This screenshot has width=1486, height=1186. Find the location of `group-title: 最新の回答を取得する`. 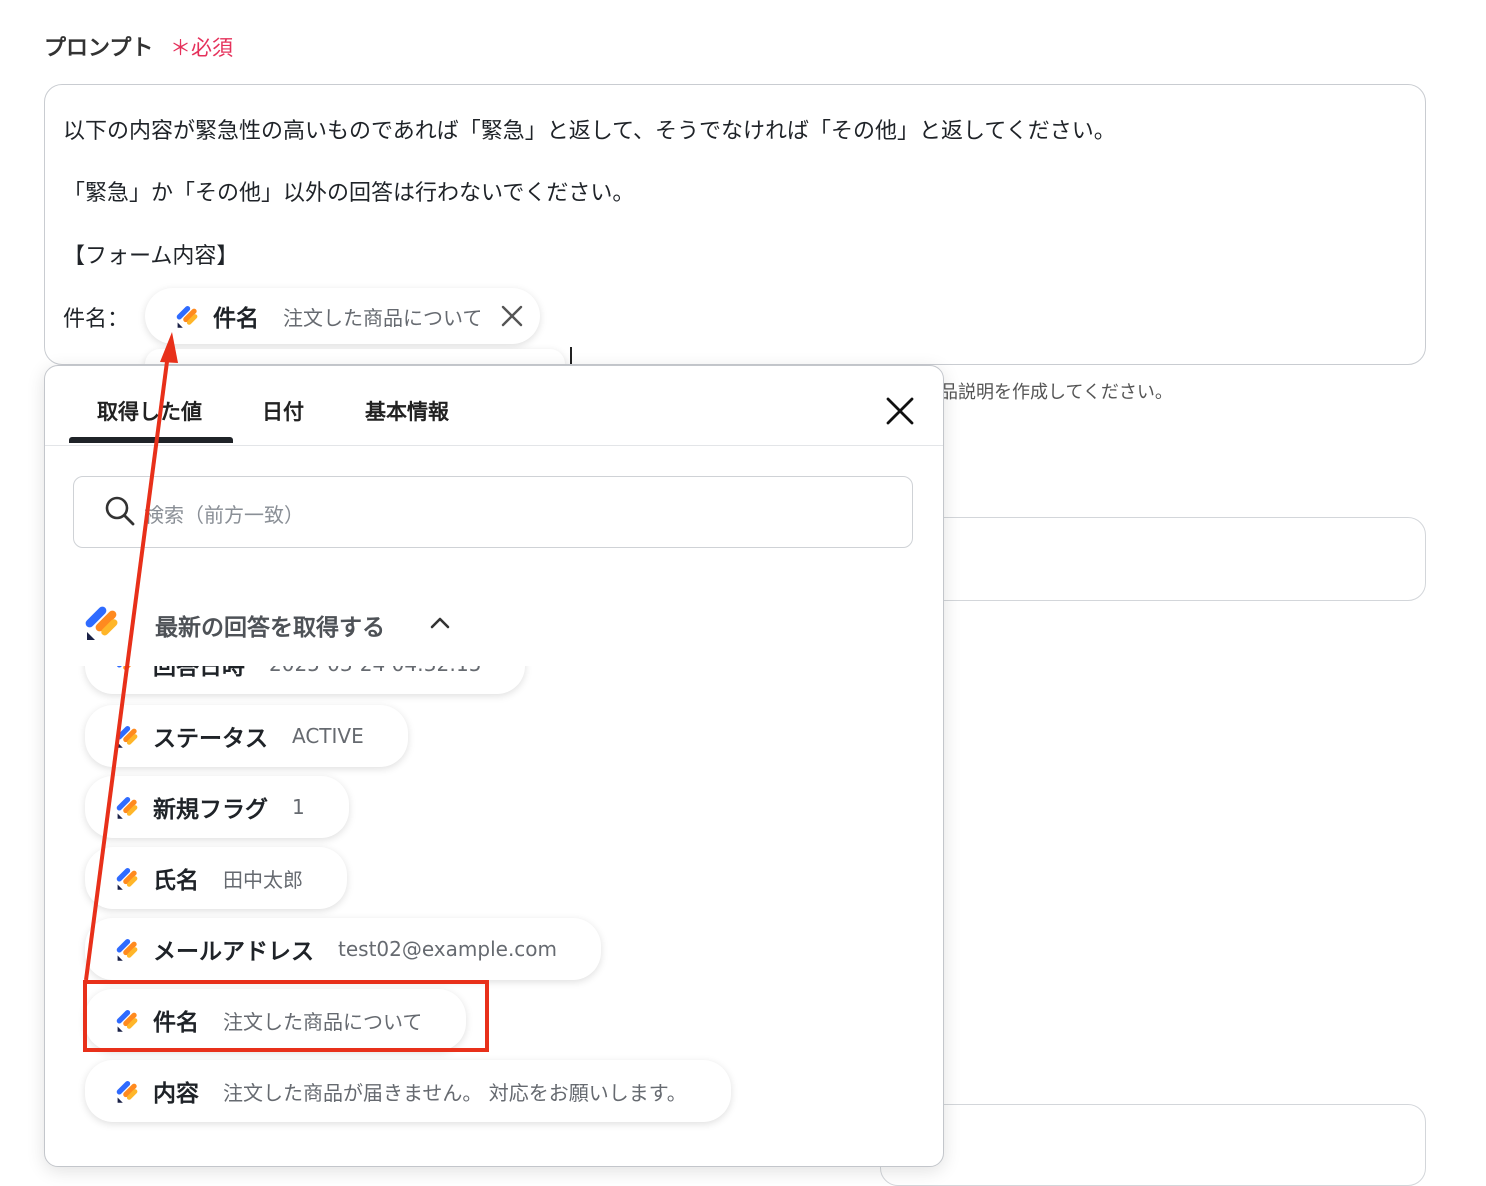

group-title: 最新の回答を取得する is located at coordinates (270, 628).